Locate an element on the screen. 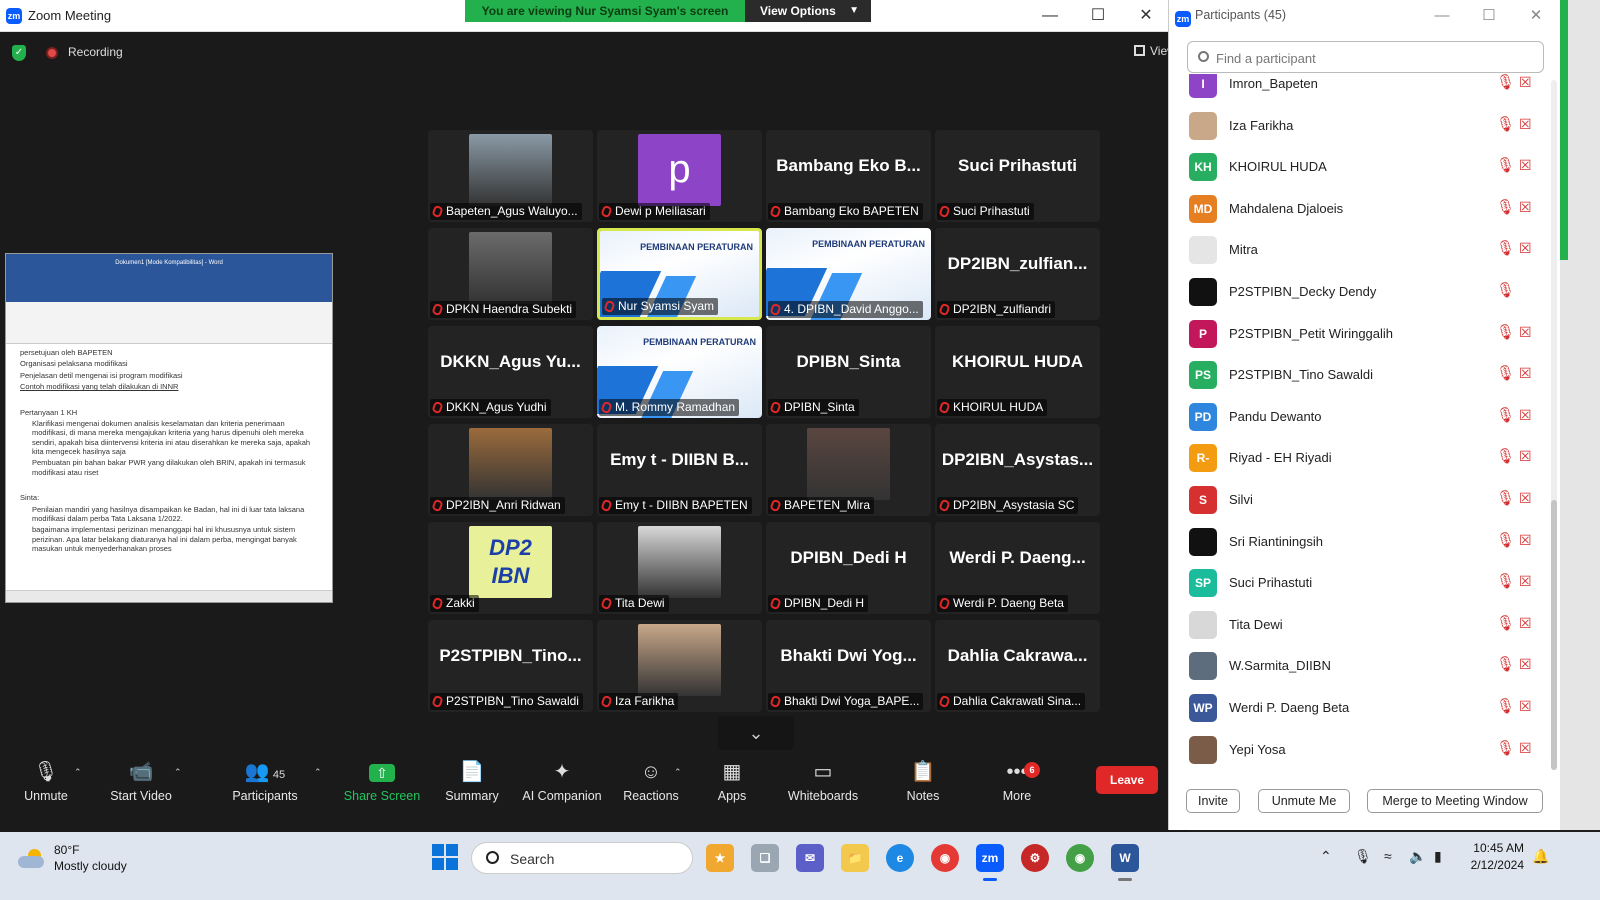 The height and width of the screenshot is (900, 1600). start-video-button: 📹 Start Video ⌃ is located at coordinates (143, 780).